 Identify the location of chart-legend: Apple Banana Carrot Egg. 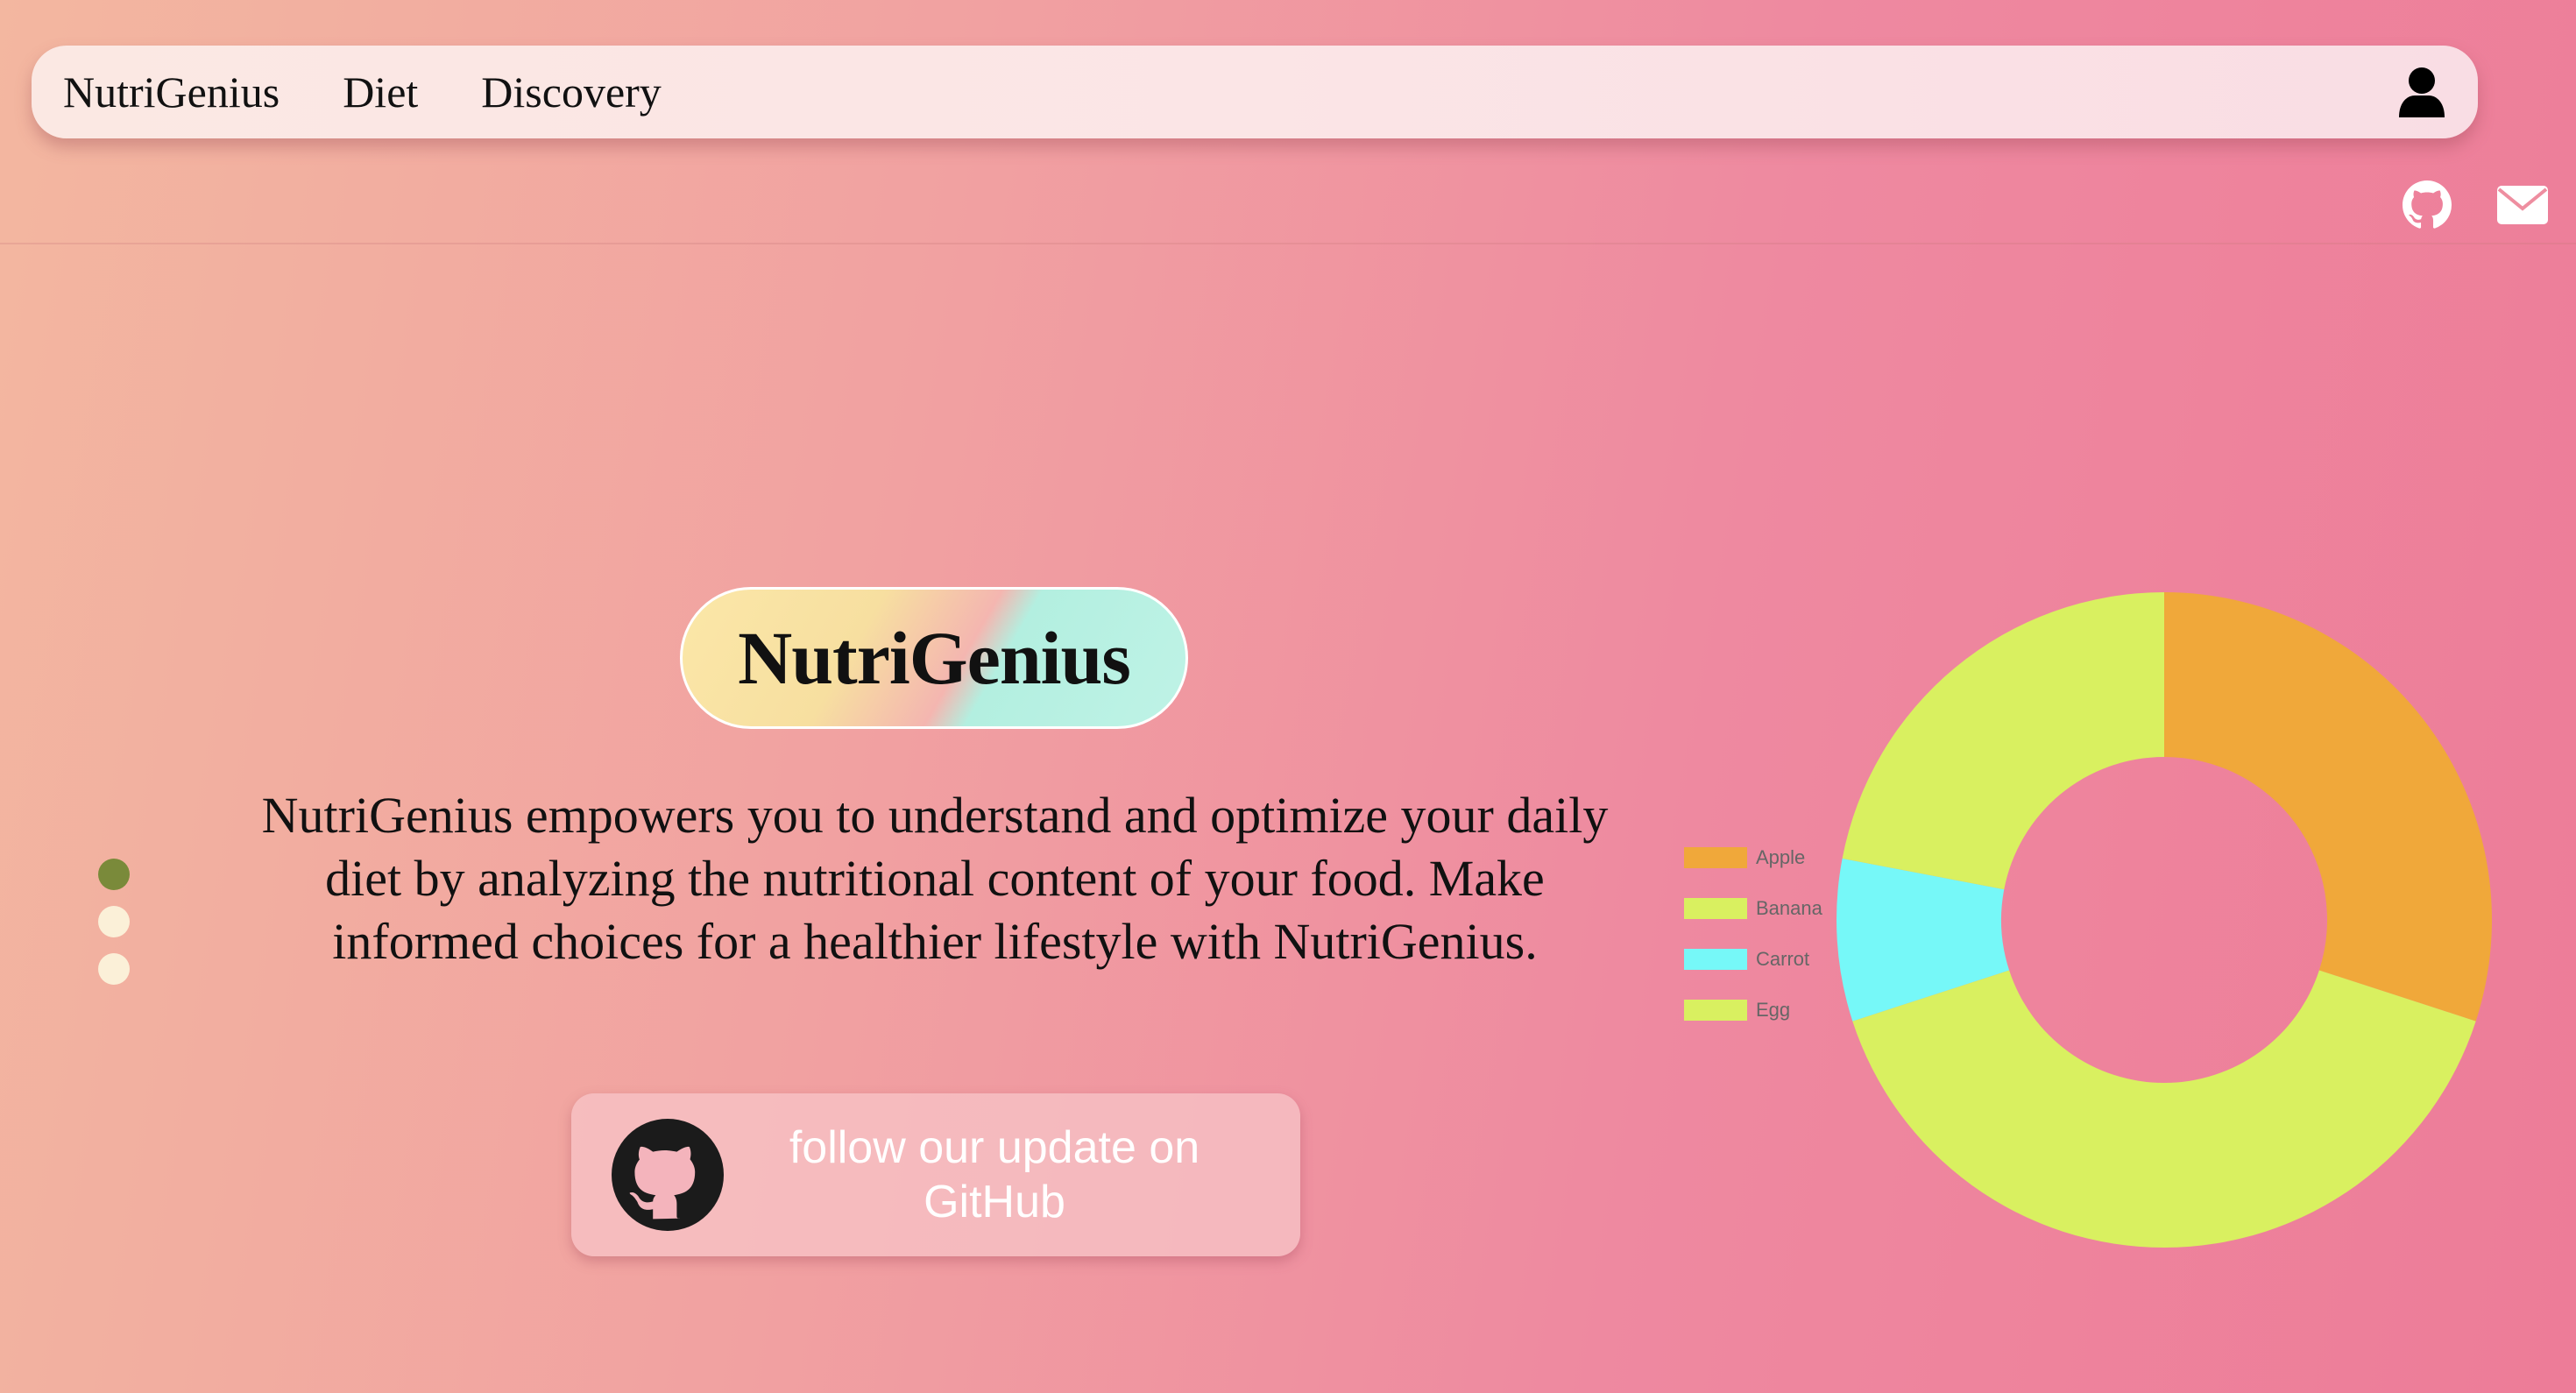
(1753, 934).